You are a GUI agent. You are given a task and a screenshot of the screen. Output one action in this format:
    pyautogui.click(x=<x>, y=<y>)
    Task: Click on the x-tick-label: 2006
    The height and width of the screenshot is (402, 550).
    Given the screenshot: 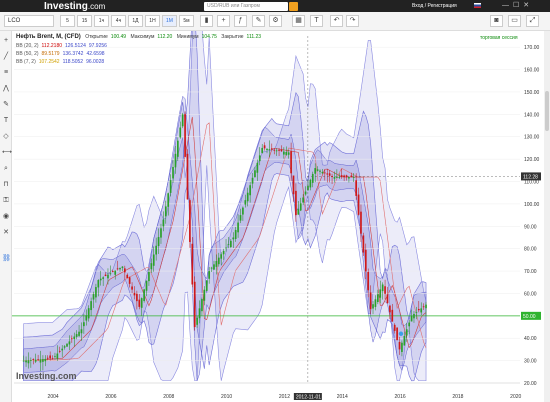 What is the action you would take?
    pyautogui.click(x=110, y=397)
    